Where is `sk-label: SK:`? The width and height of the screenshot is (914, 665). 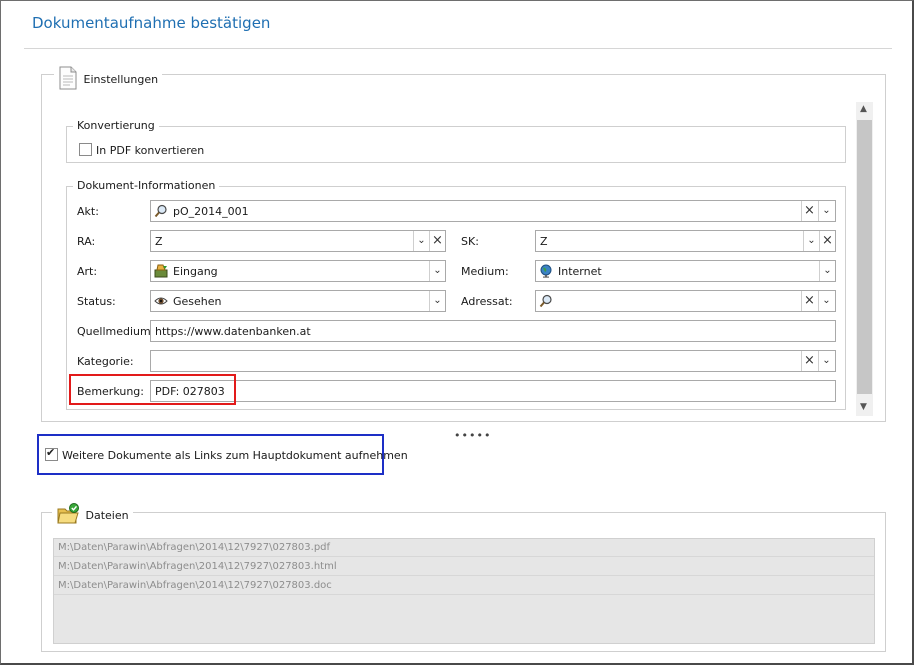 sk-label: SK: is located at coordinates (470, 241).